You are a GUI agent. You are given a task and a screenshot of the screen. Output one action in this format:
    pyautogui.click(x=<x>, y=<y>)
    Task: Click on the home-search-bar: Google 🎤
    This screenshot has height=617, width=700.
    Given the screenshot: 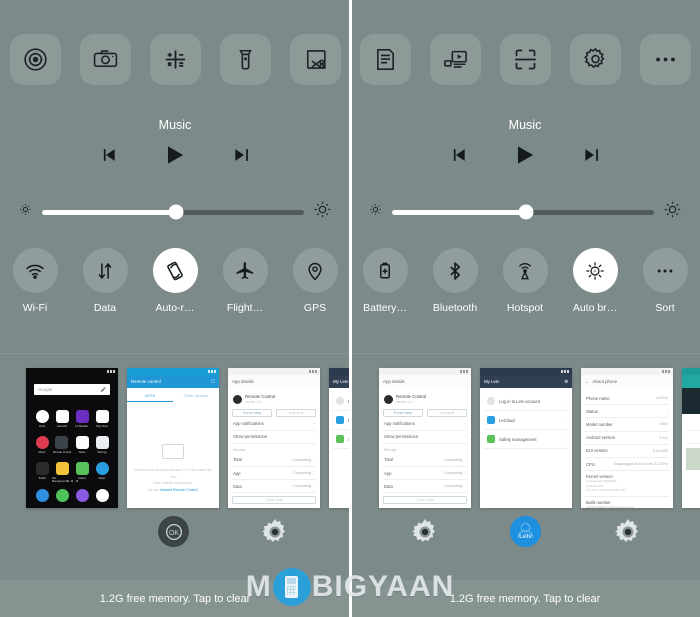 What is the action you would take?
    pyautogui.click(x=72, y=389)
    